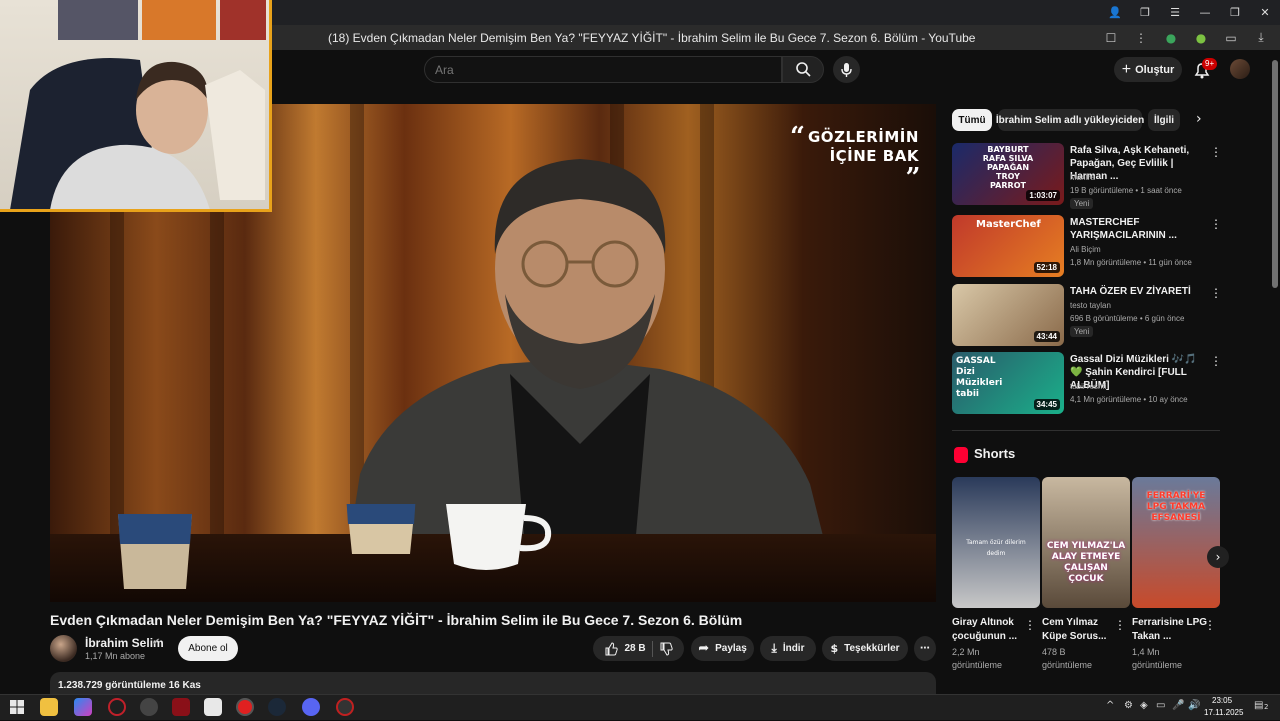 The height and width of the screenshot is (721, 1280). I want to click on tray-app-icon: ◈, so click(1144, 705).